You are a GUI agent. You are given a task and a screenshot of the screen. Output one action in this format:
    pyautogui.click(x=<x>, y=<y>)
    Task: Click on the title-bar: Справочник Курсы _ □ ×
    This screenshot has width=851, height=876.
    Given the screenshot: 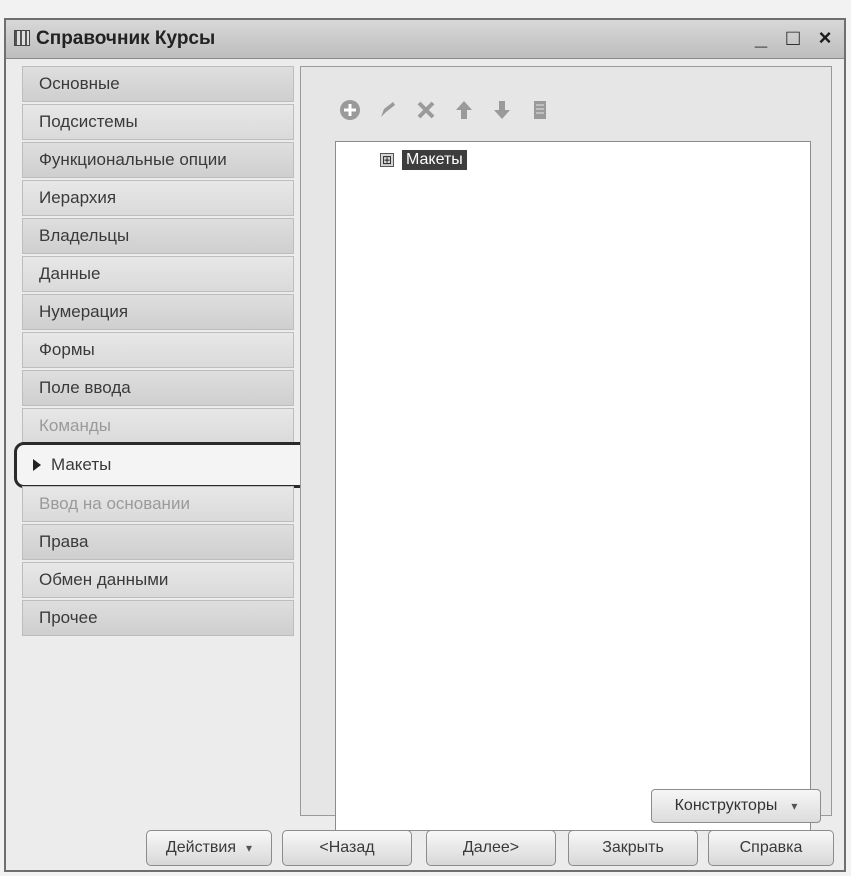 What is the action you would take?
    pyautogui.click(x=425, y=39)
    